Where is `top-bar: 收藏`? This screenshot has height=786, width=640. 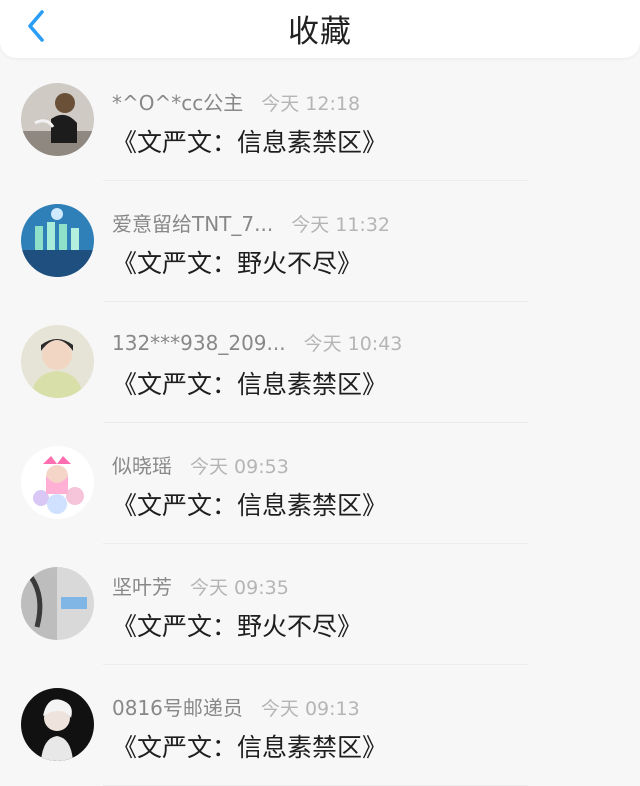
top-bar: 收藏 is located at coordinates (320, 29).